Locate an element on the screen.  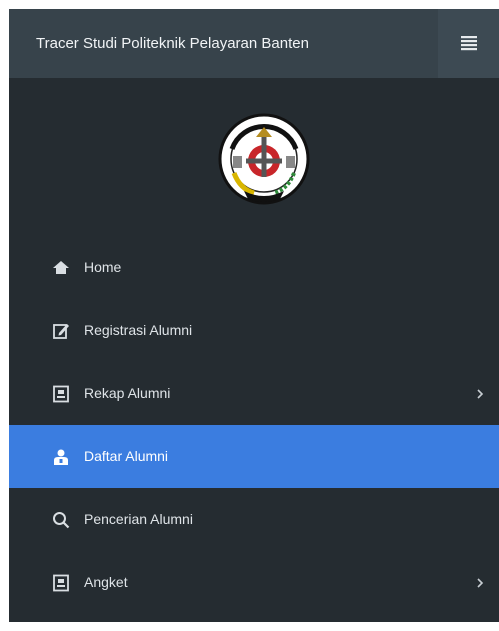
home-icon is located at coordinates (61, 267).